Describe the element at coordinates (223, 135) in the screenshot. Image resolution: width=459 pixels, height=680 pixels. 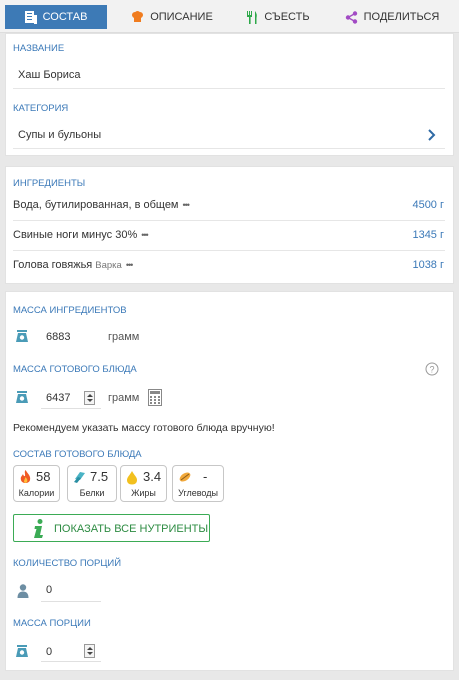
I see `category-select: Супы и бульоны` at that location.